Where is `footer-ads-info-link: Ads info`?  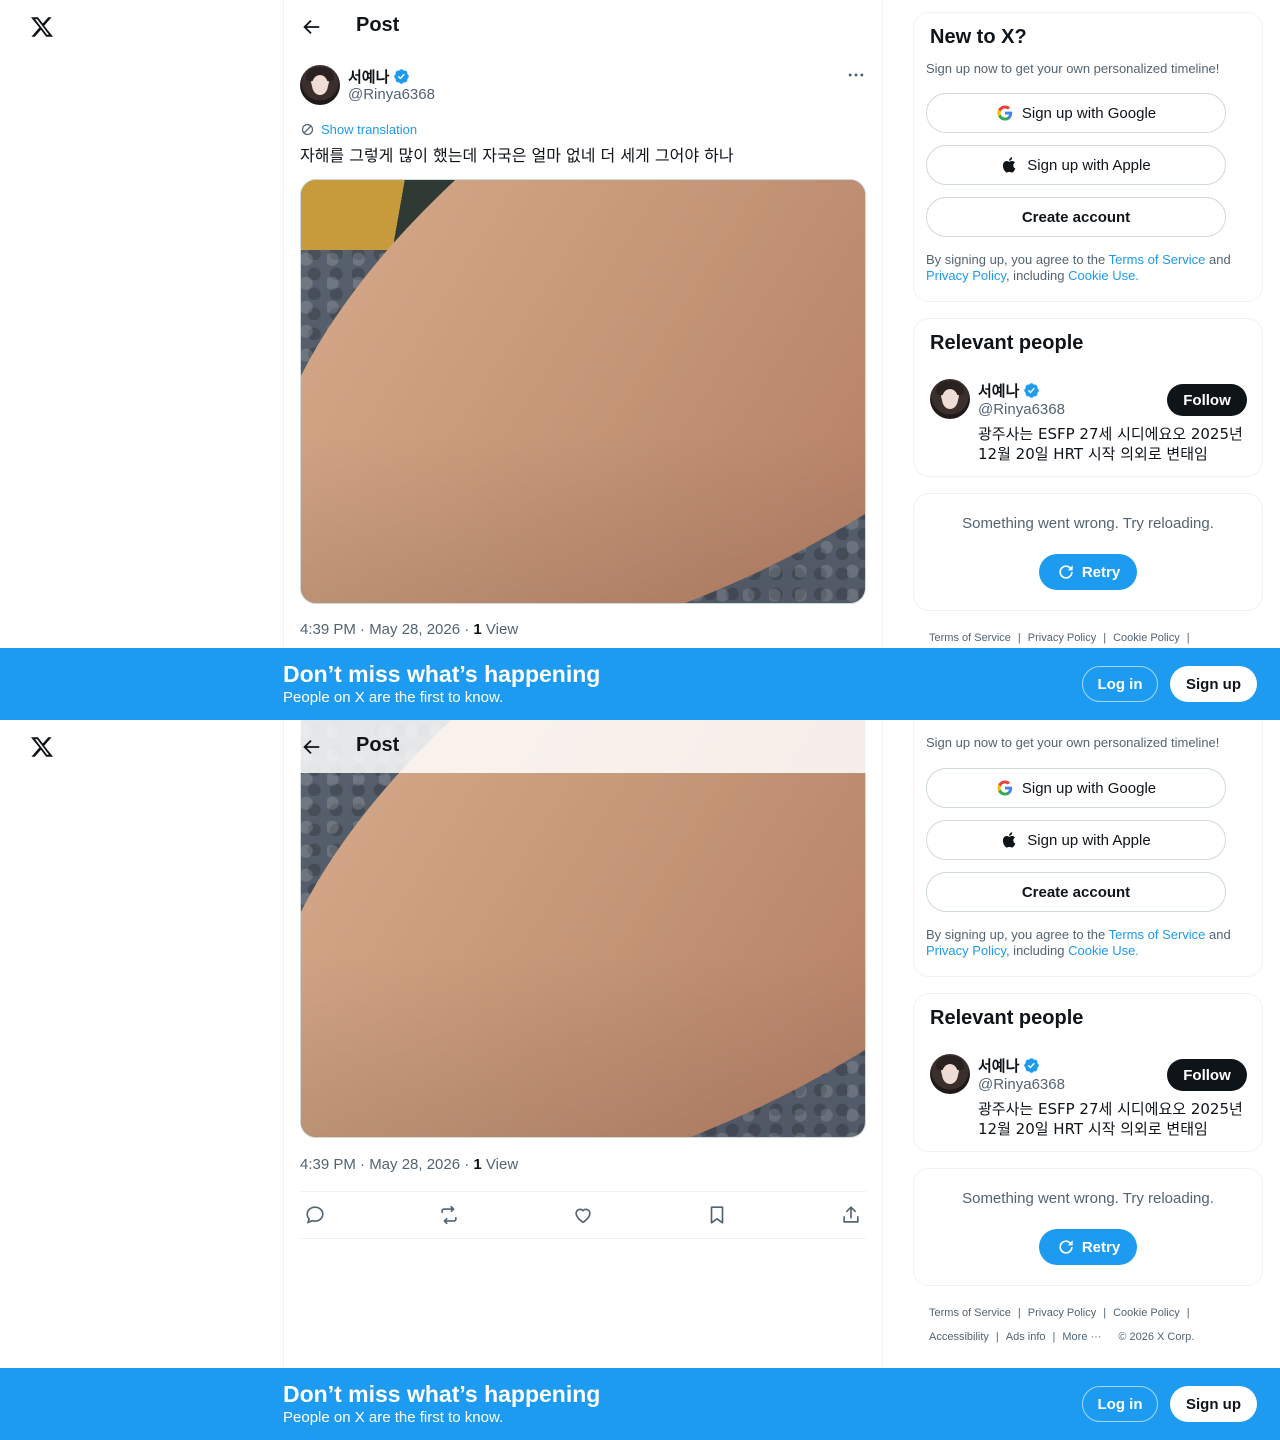
footer-ads-info-link: Ads info is located at coordinates (1026, 1337).